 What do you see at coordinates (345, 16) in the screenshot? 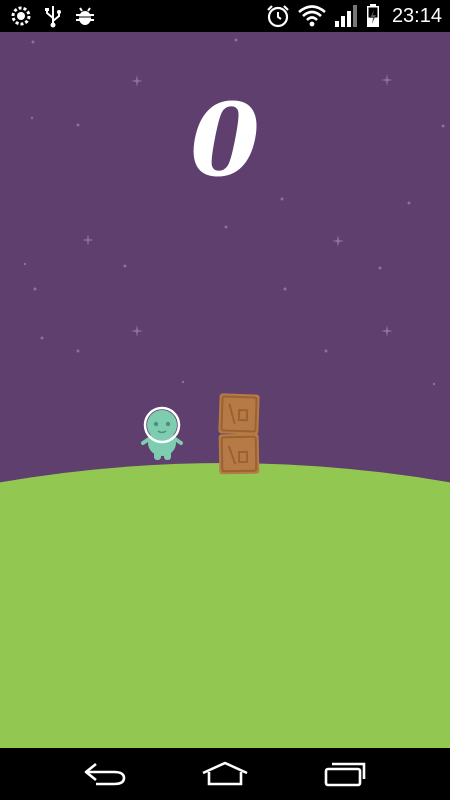
I see `signal-icon` at bounding box center [345, 16].